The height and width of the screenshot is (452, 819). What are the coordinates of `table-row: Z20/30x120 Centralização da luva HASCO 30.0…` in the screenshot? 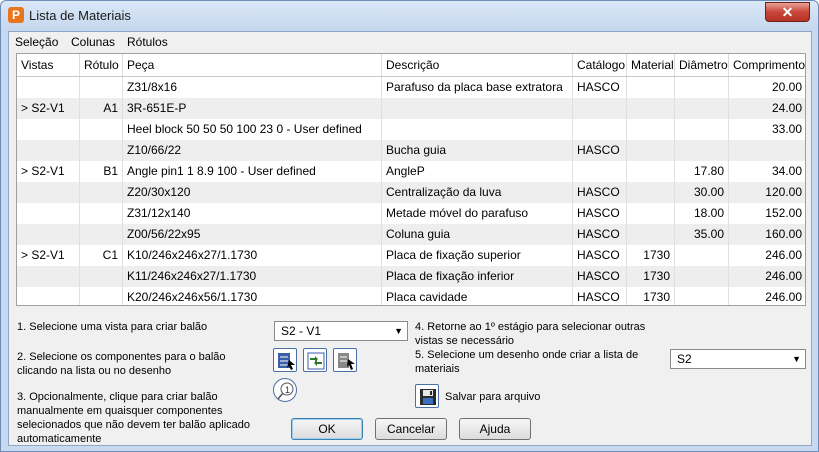 It's located at (411, 192).